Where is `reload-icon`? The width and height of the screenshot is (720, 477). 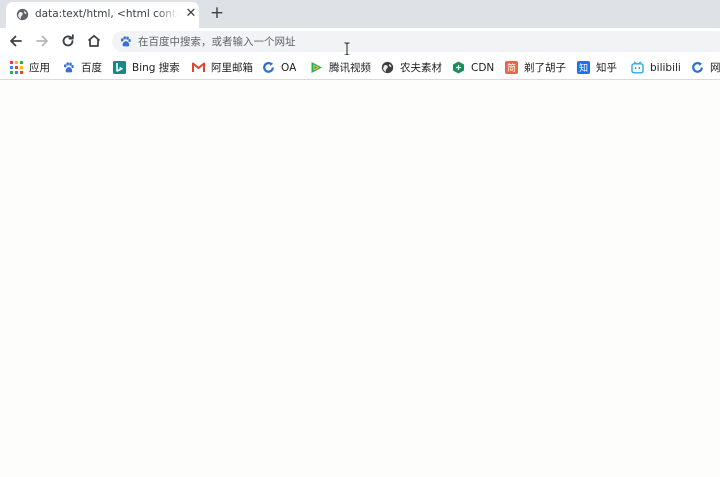
reload-icon is located at coordinates (68, 40).